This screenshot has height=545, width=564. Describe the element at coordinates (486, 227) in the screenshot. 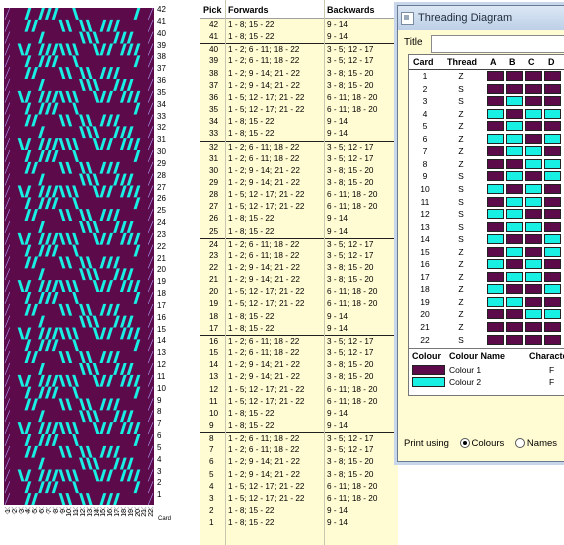

I see `card-row: 13 S` at that location.